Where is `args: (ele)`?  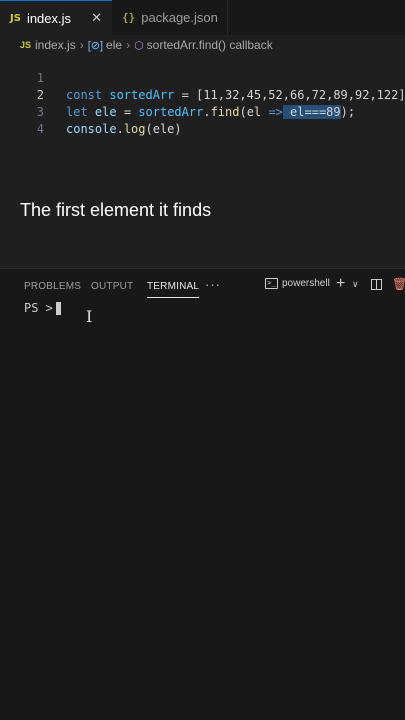
args: (ele) is located at coordinates (163, 129).